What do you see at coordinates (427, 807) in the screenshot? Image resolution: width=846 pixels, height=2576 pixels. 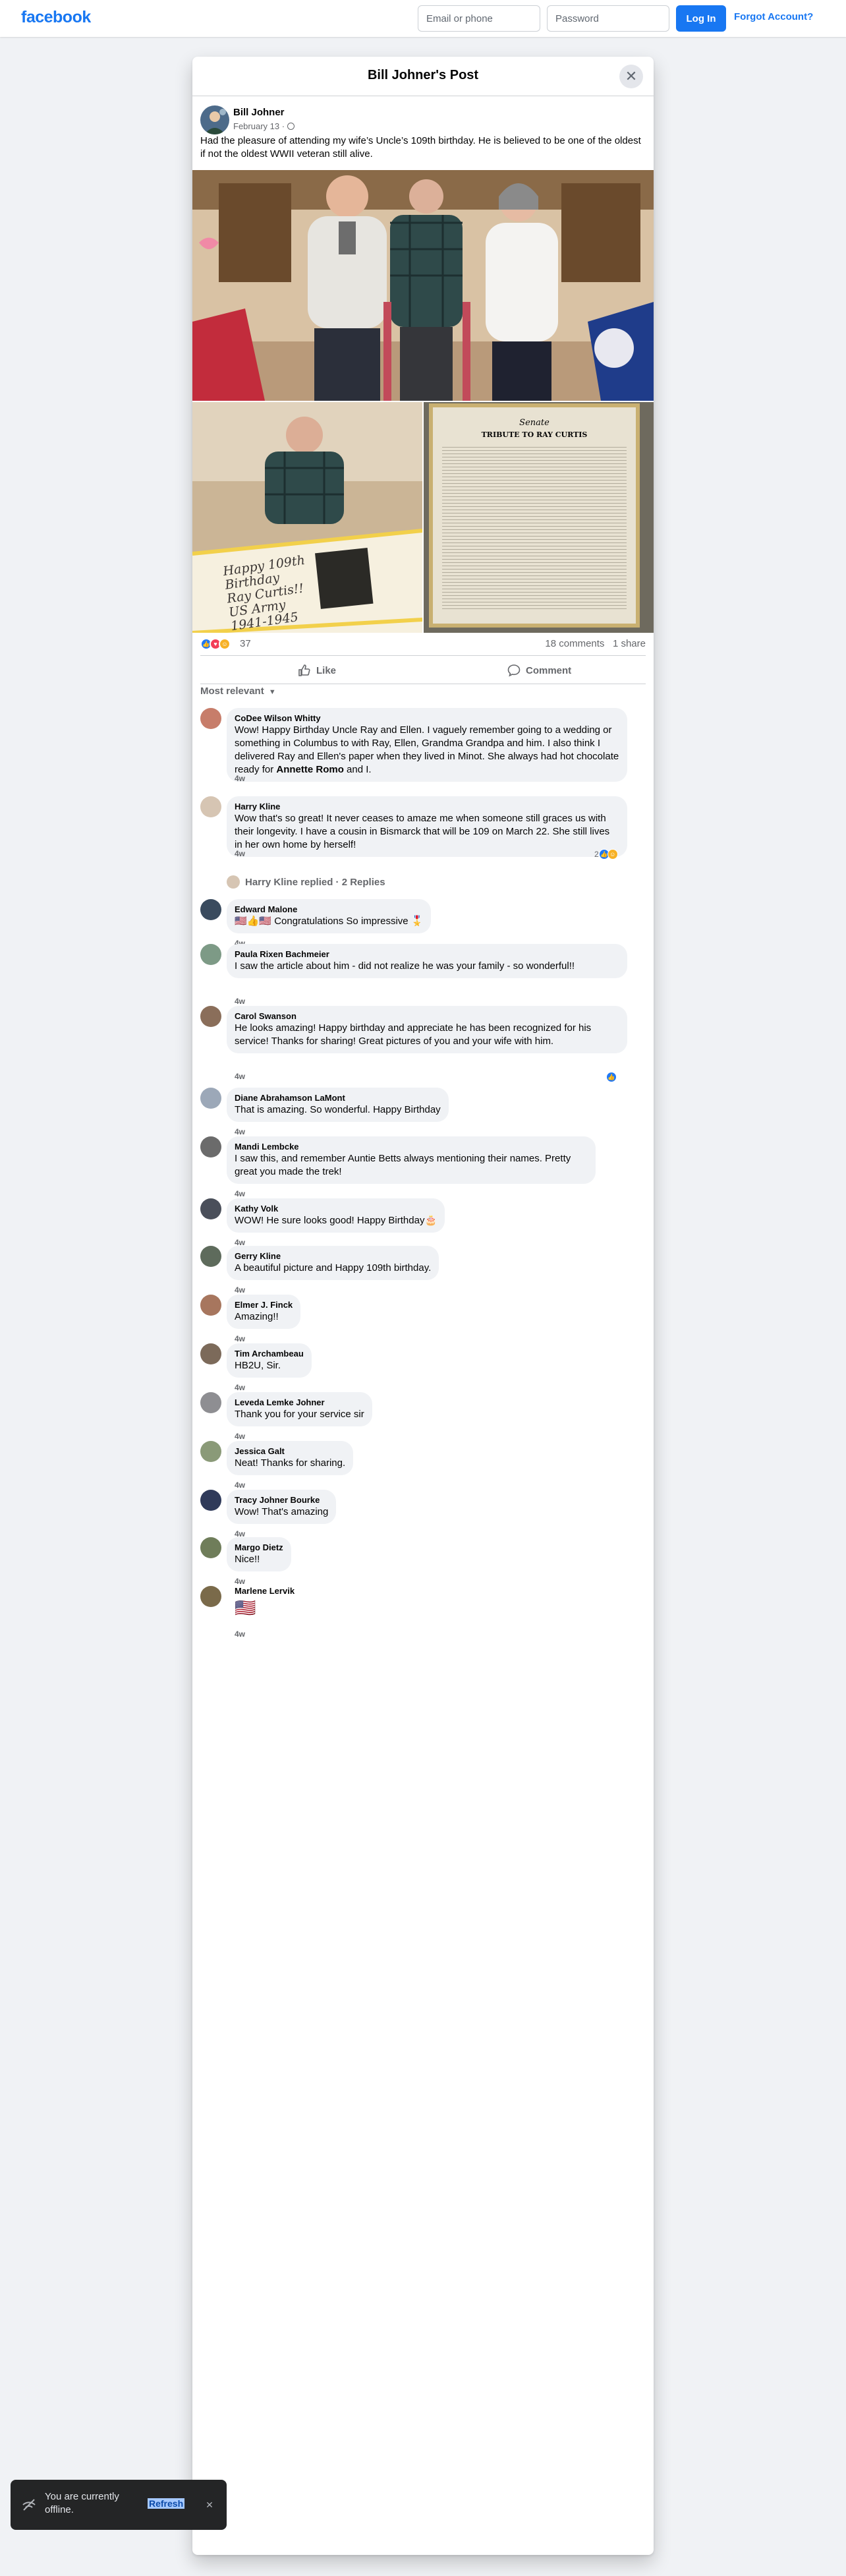 I see `comment-author: Harry Kline` at bounding box center [427, 807].